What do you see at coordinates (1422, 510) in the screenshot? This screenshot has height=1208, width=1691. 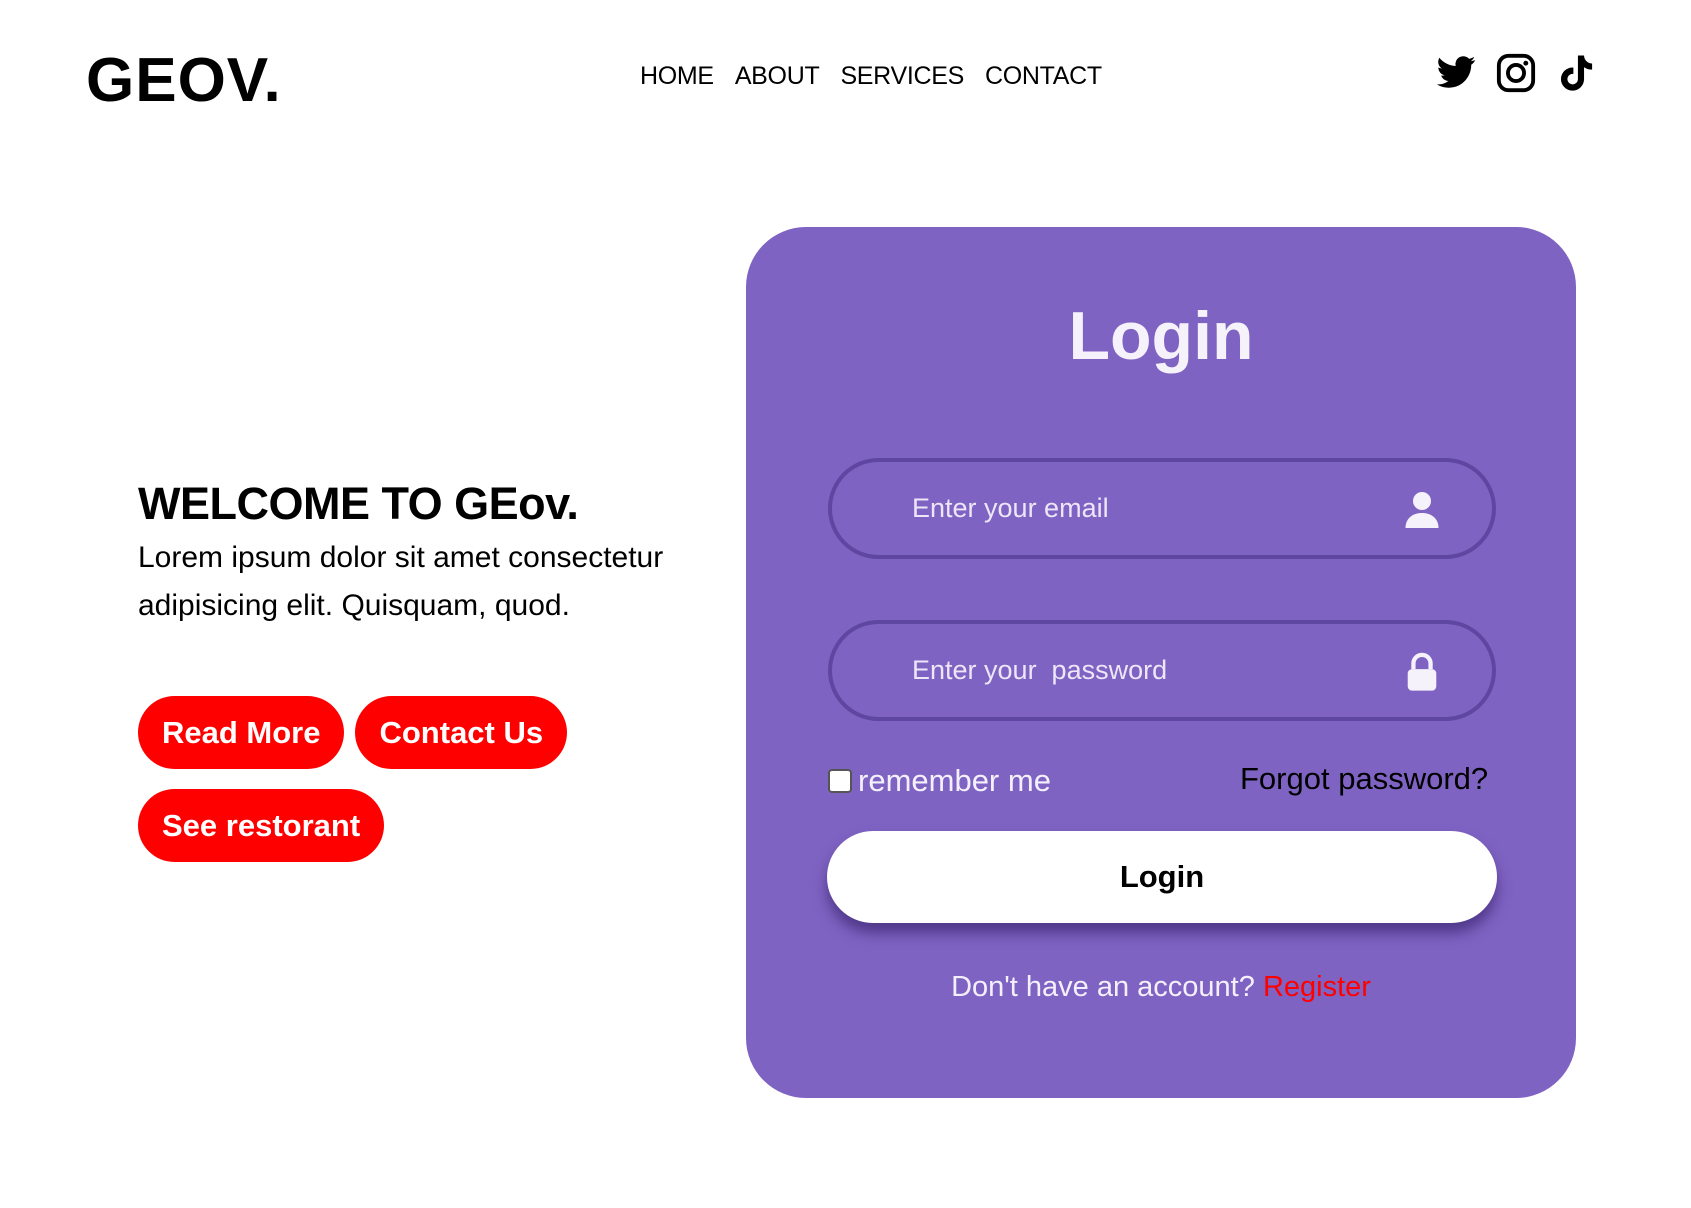 I see `user-icon` at bounding box center [1422, 510].